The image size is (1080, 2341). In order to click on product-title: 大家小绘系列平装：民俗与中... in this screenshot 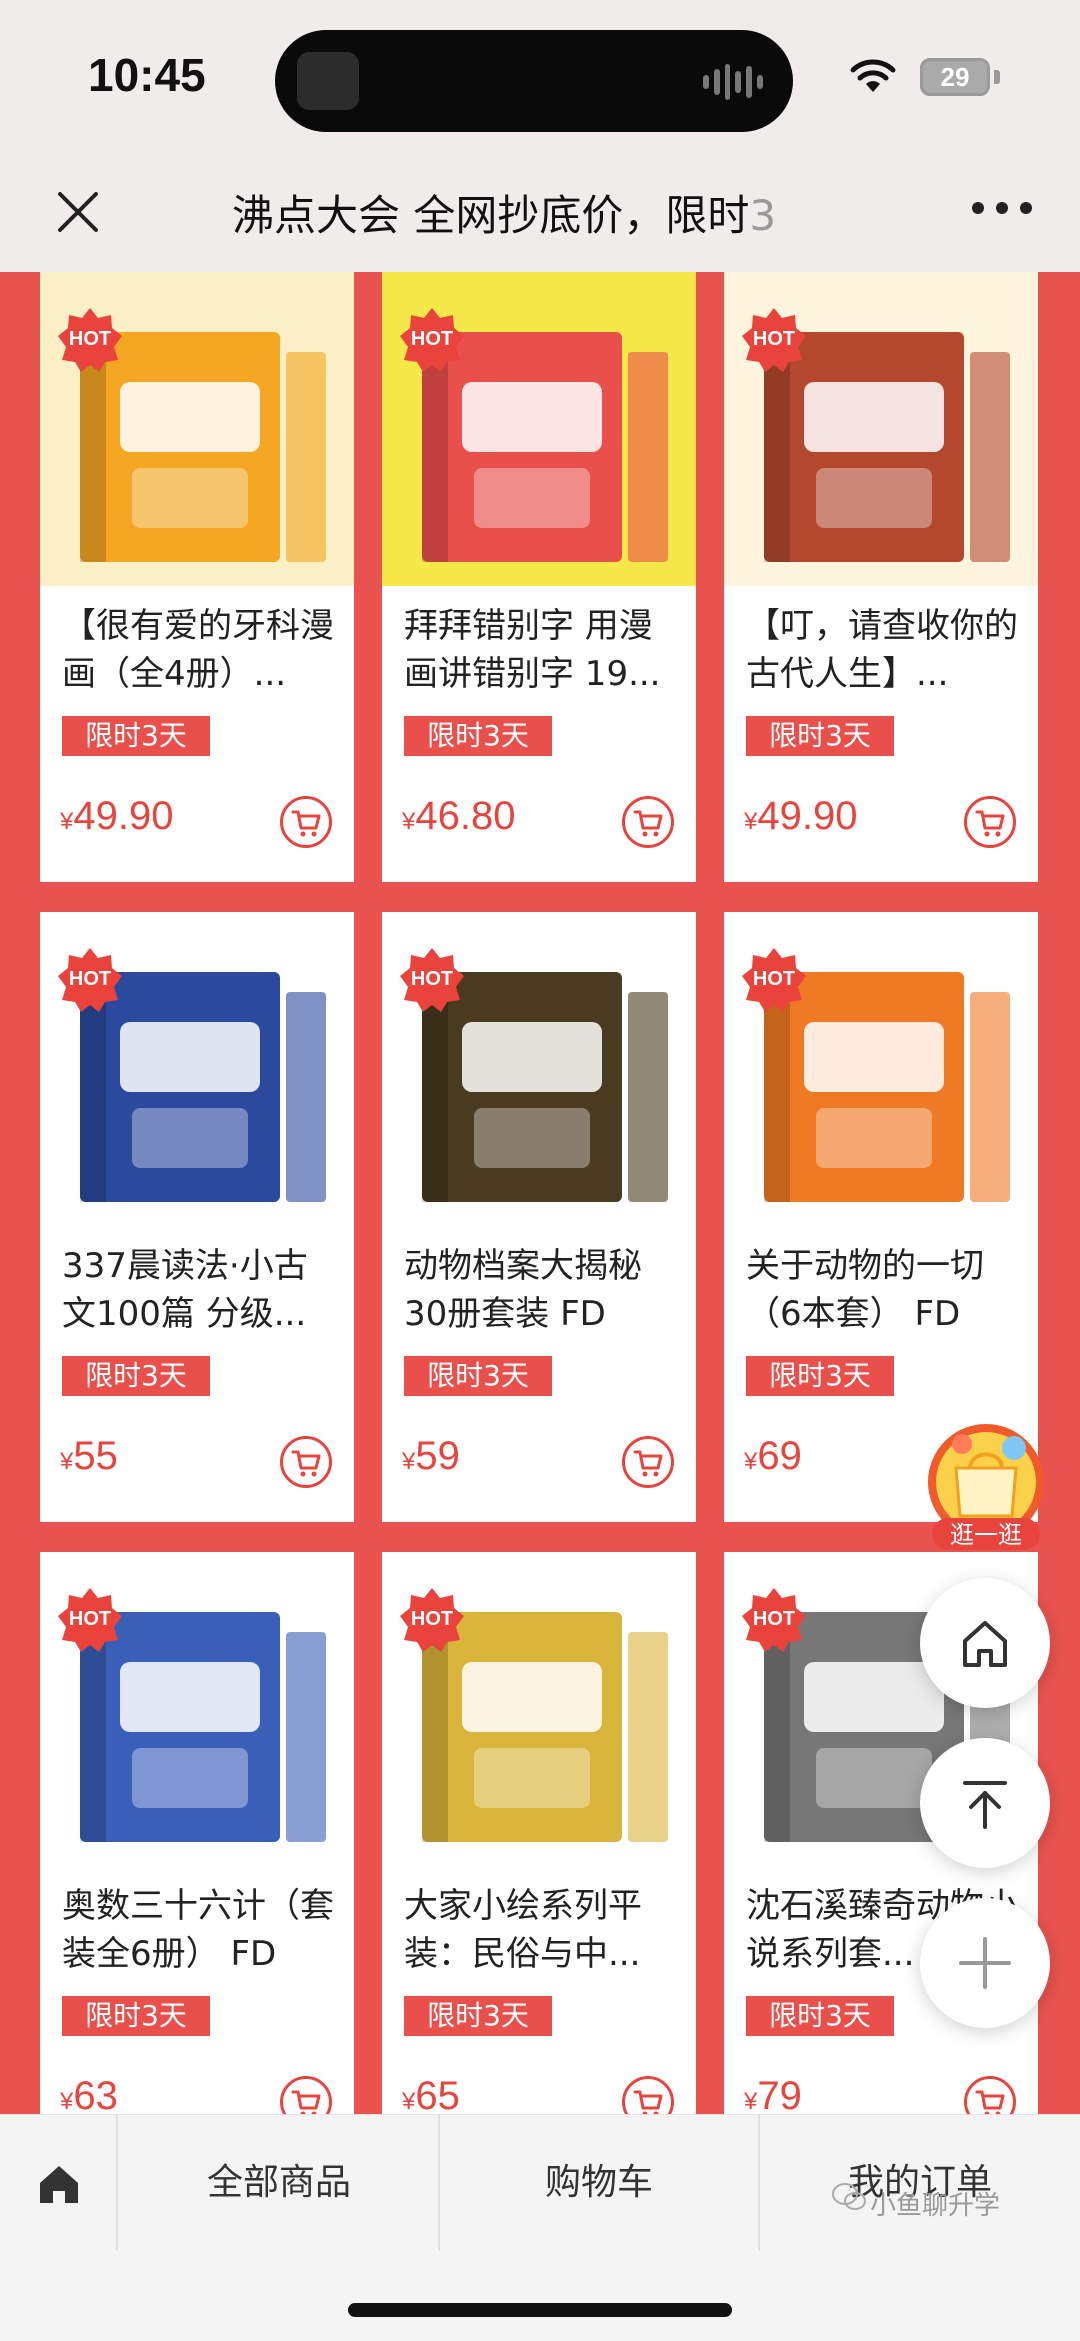, I will do `click(542, 1932)`.